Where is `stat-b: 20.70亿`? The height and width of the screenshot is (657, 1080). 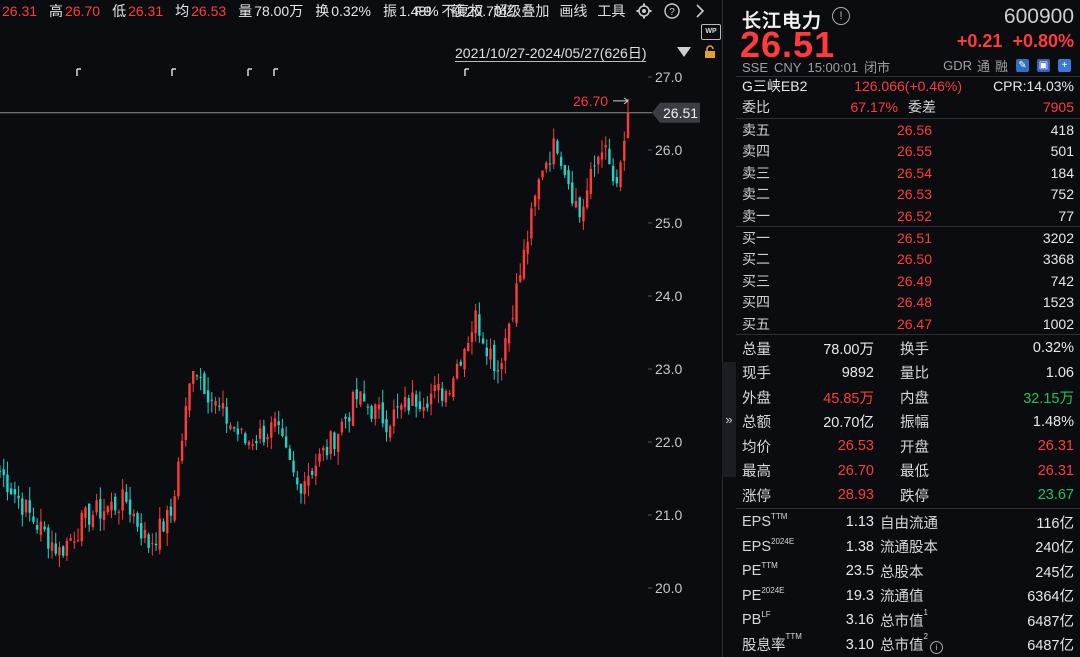 stat-b: 20.70亿 is located at coordinates (848, 423).